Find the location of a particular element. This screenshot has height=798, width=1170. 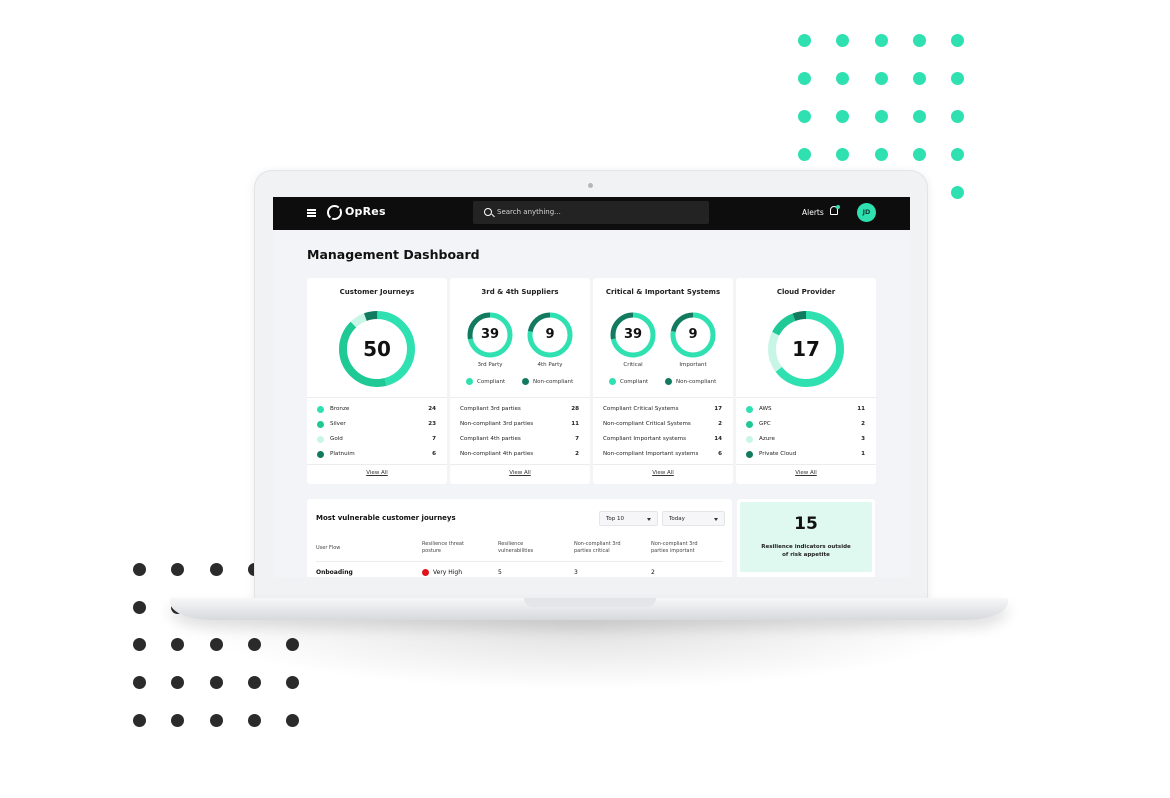

list-item: Compliant 3rd parties 28 is located at coordinates (519, 409).